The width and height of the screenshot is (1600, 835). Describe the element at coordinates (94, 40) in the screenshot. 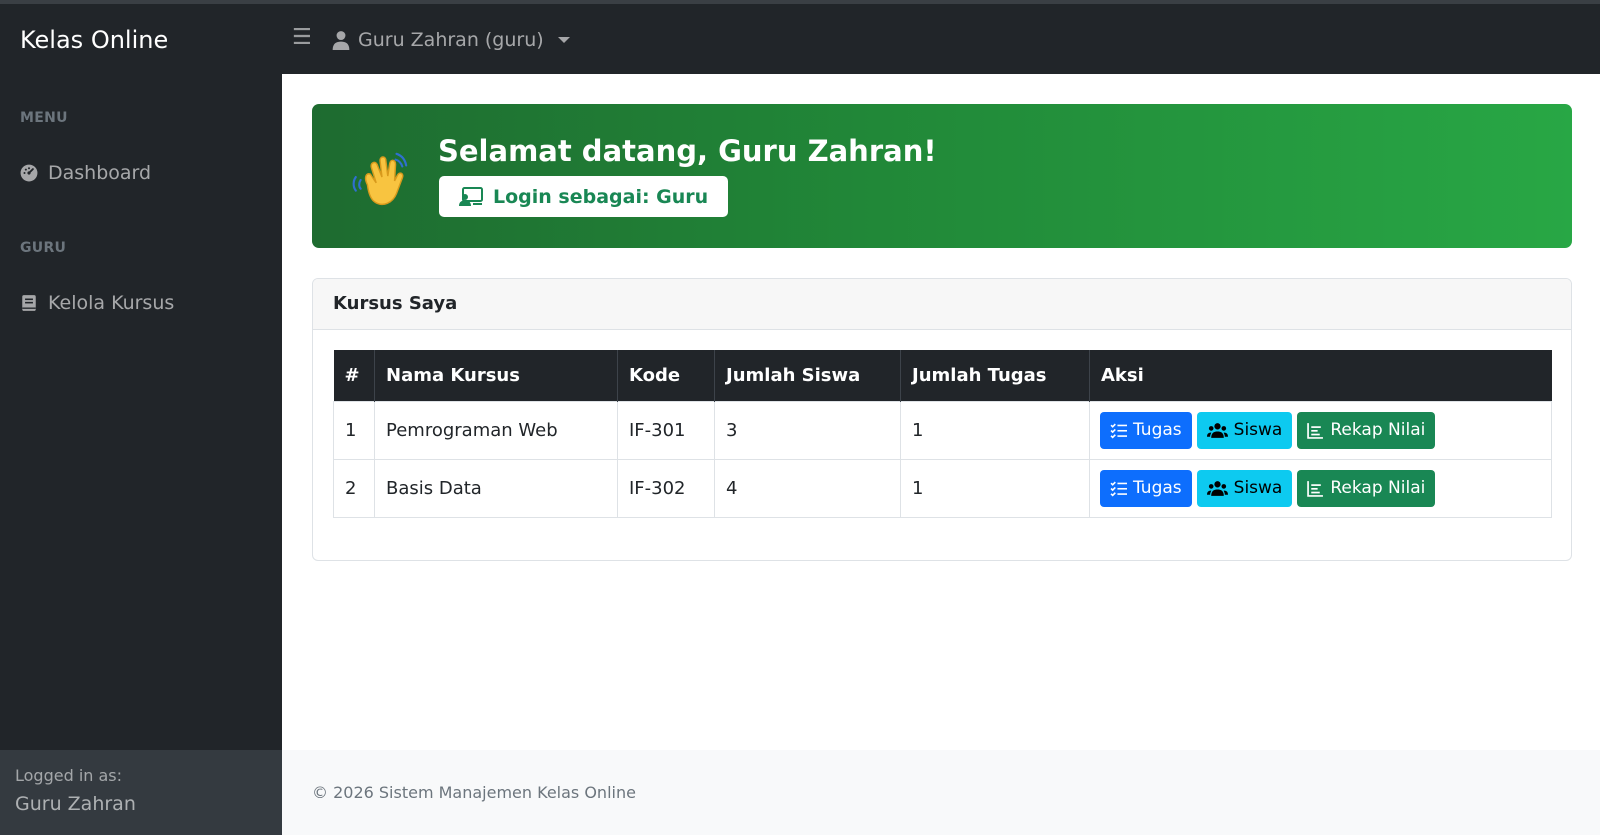

I see `brand-title: Kelas Online` at that location.